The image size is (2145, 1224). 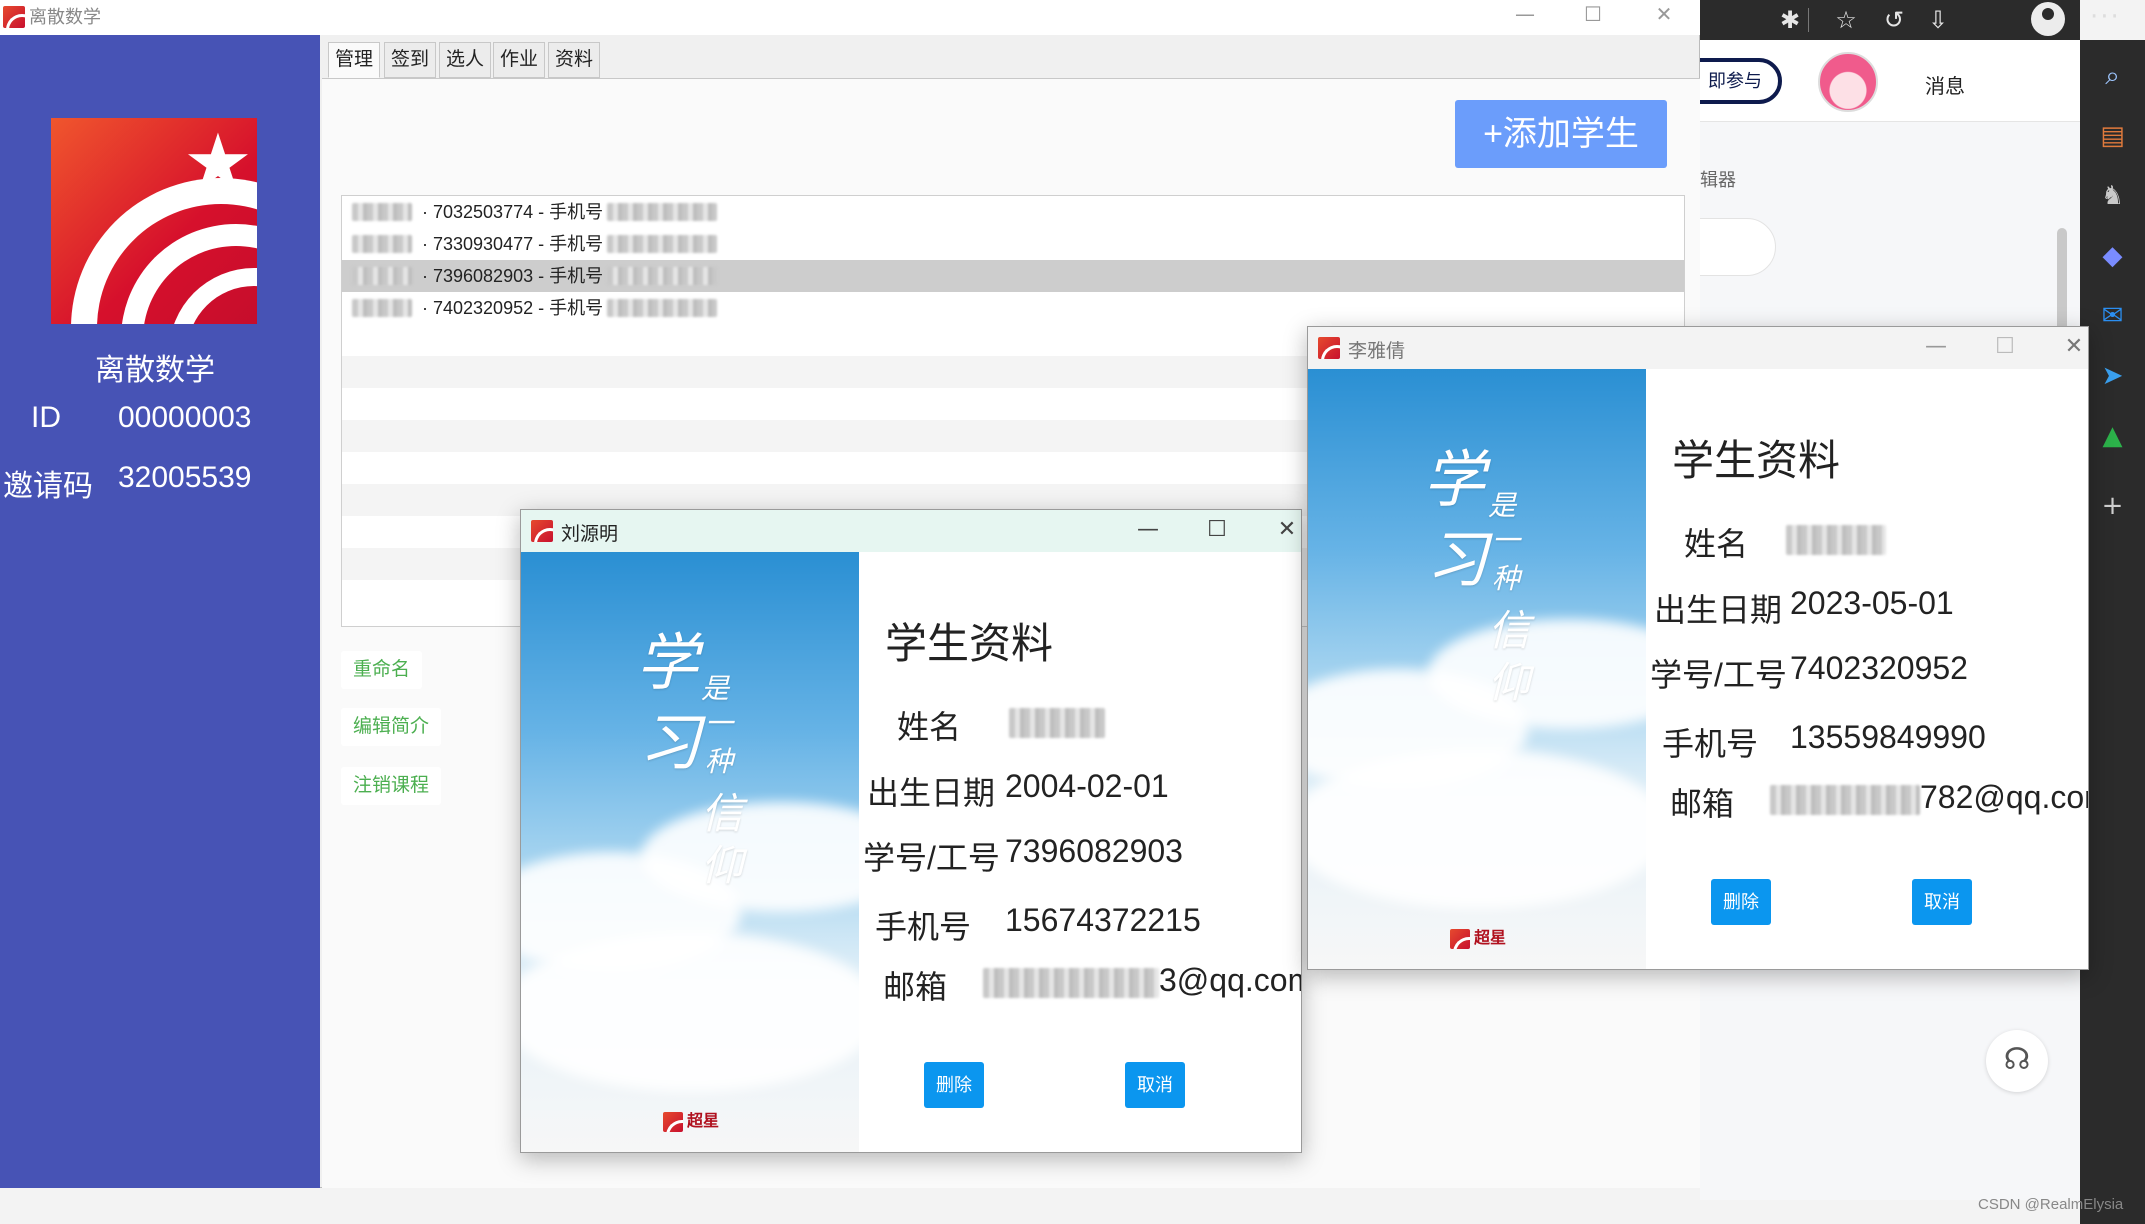 I want to click on edit-intro-button: 编辑简介, so click(x=391, y=727).